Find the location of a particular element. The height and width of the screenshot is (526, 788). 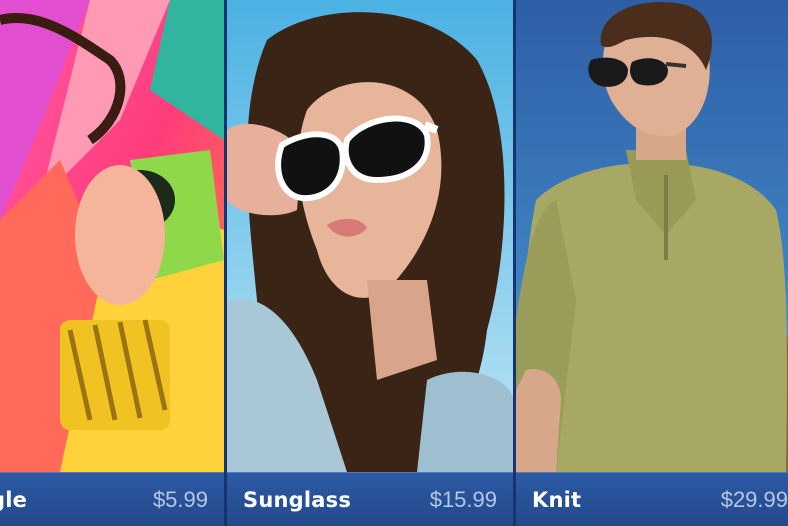

product-price: $5.99 is located at coordinates (180, 499).